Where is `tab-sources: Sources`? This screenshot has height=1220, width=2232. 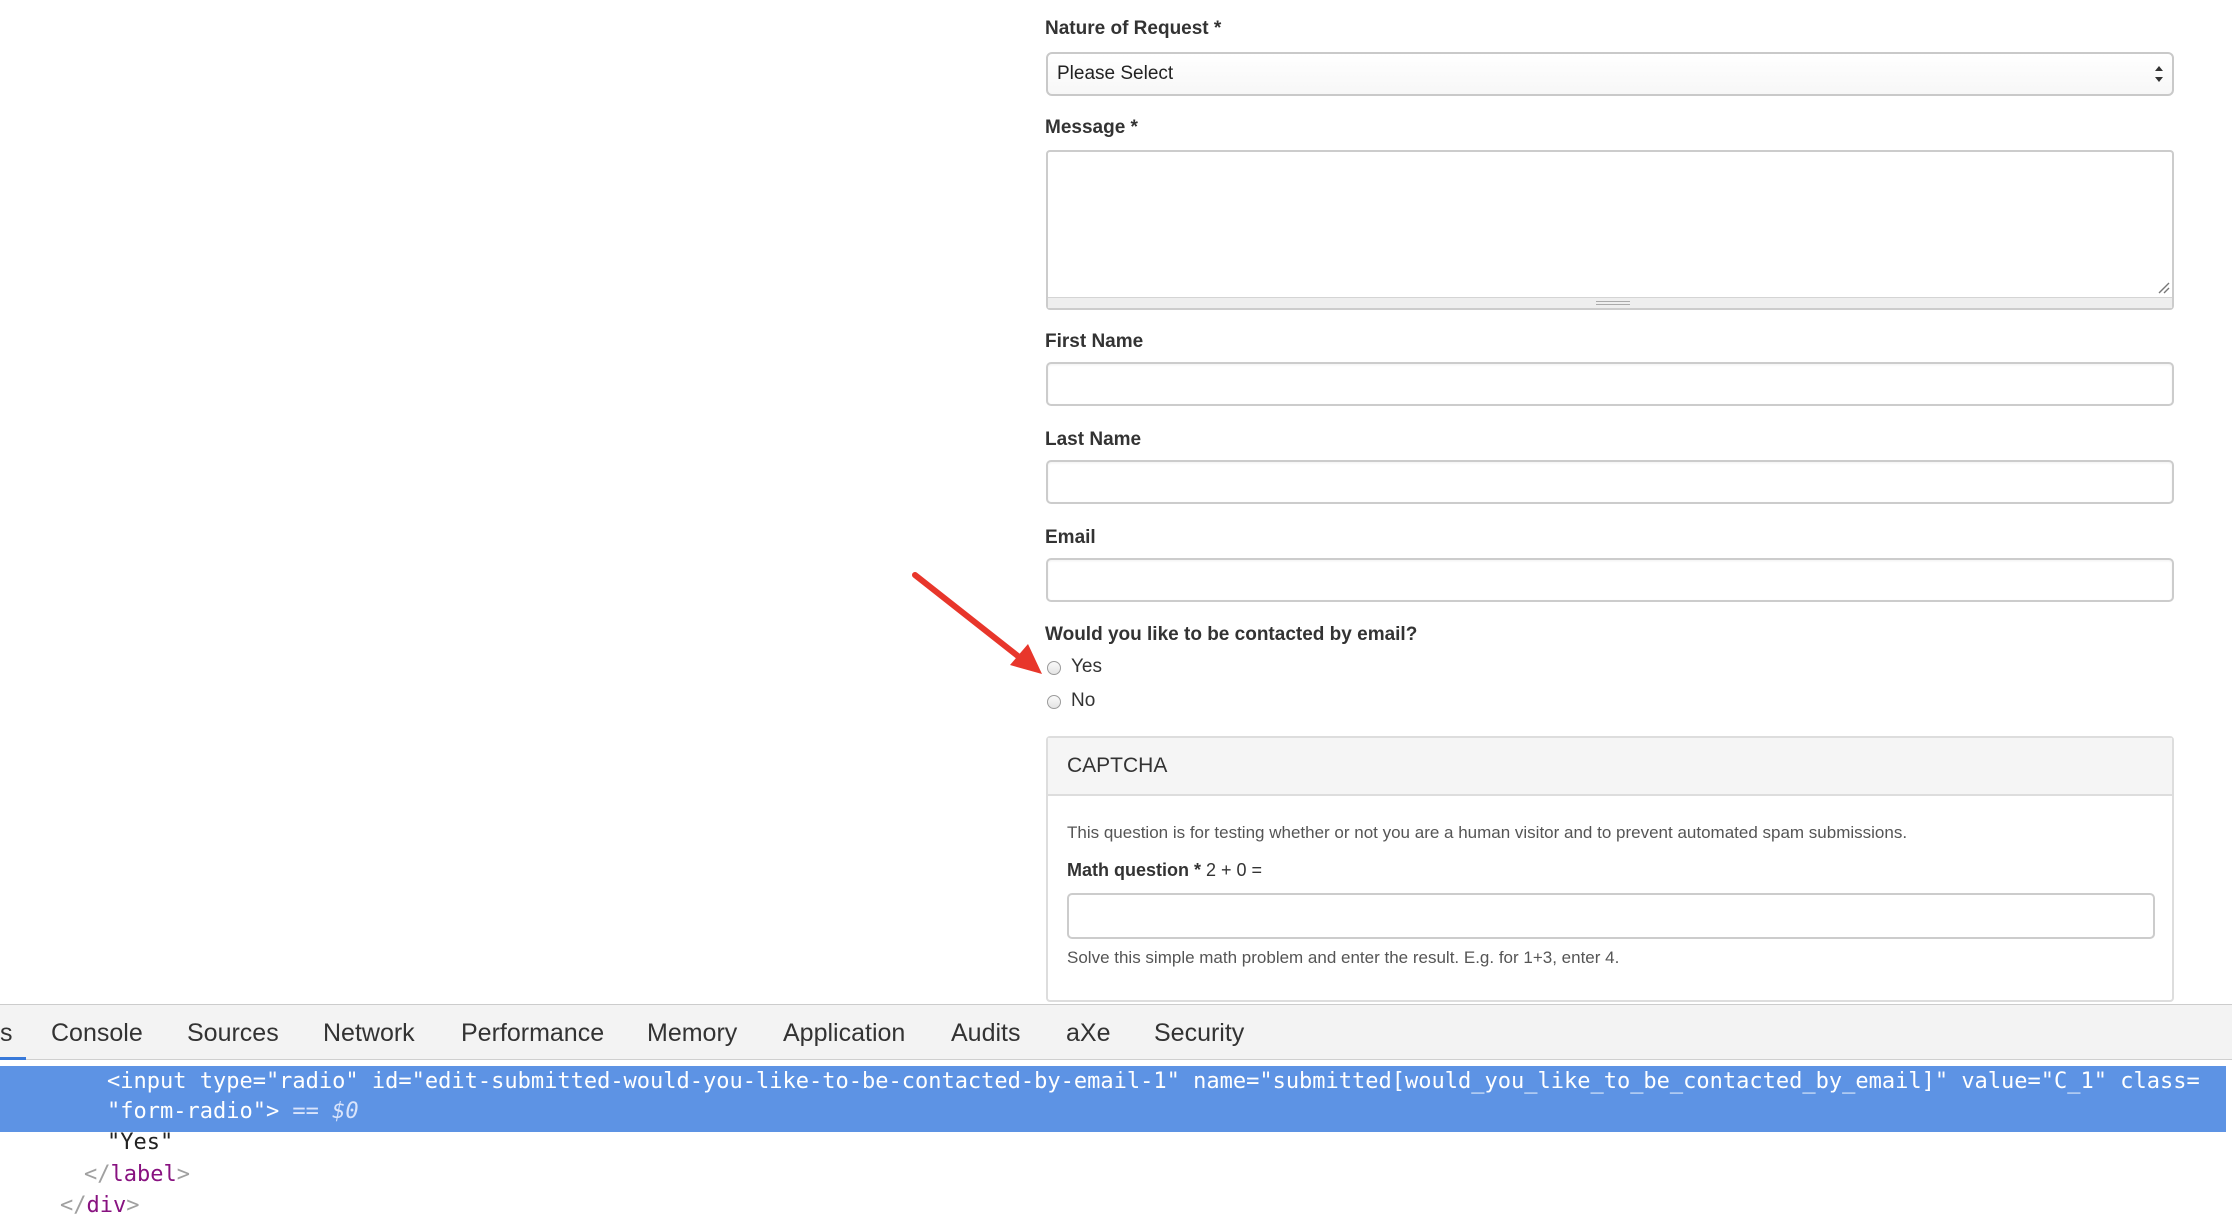
tab-sources: Sources is located at coordinates (233, 1033).